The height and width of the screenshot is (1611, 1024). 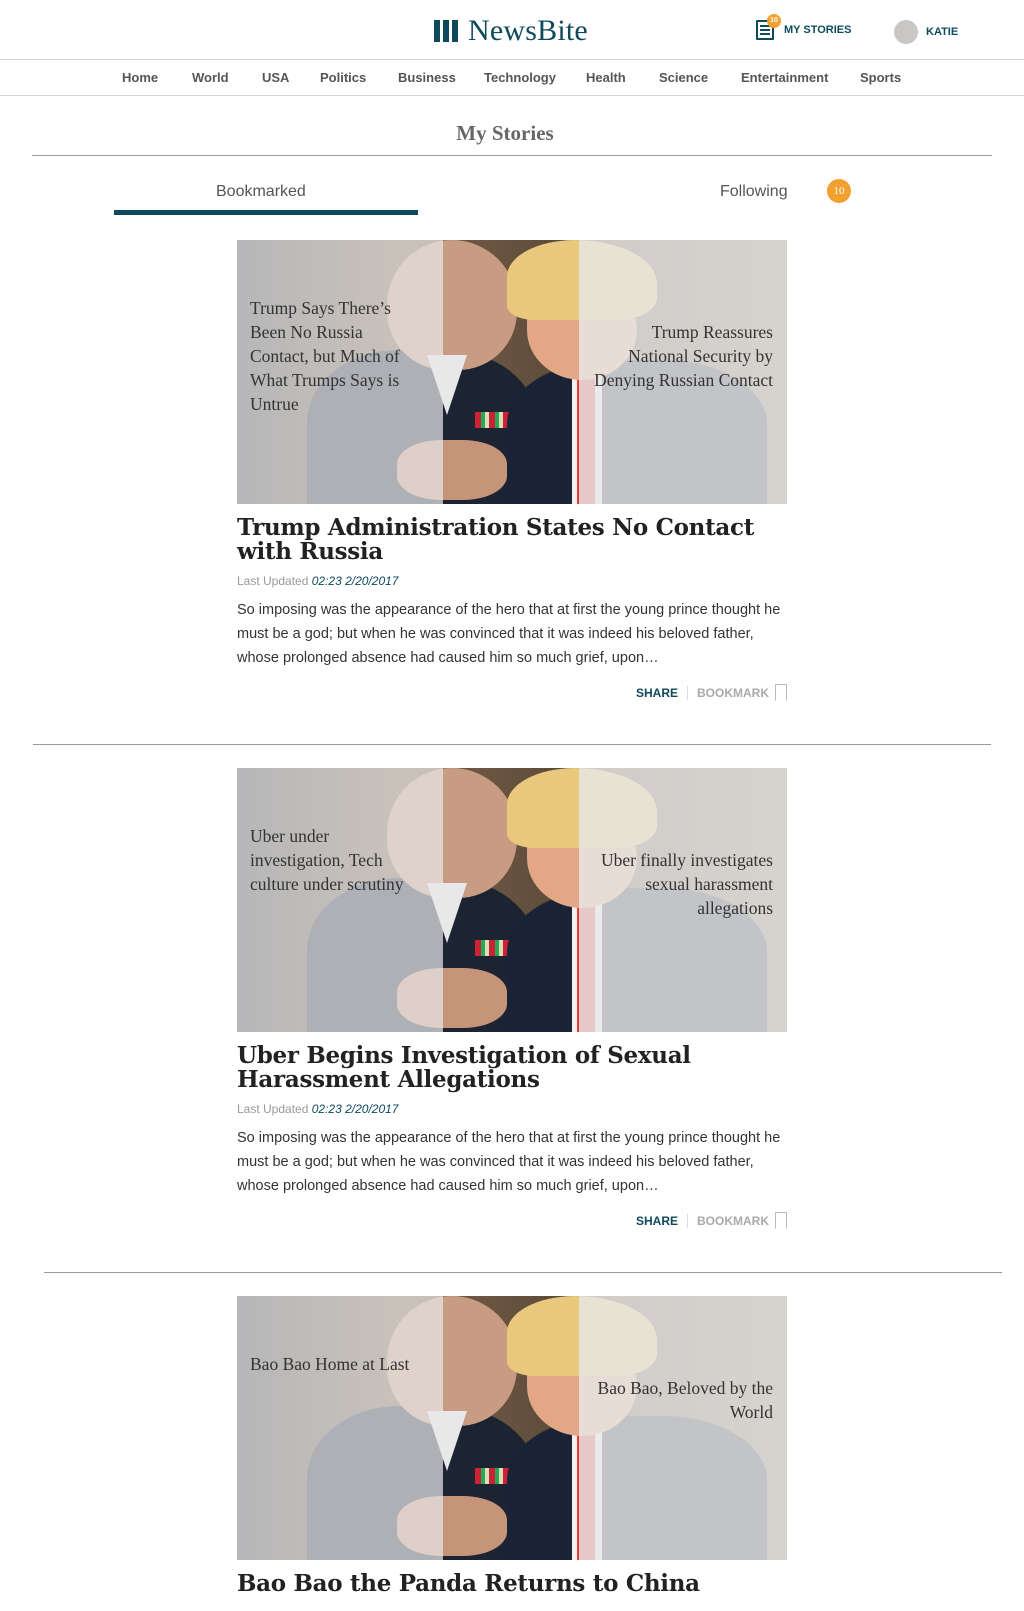 What do you see at coordinates (818, 30) in the screenshot?
I see `my-stories-label: MY STORIES` at bounding box center [818, 30].